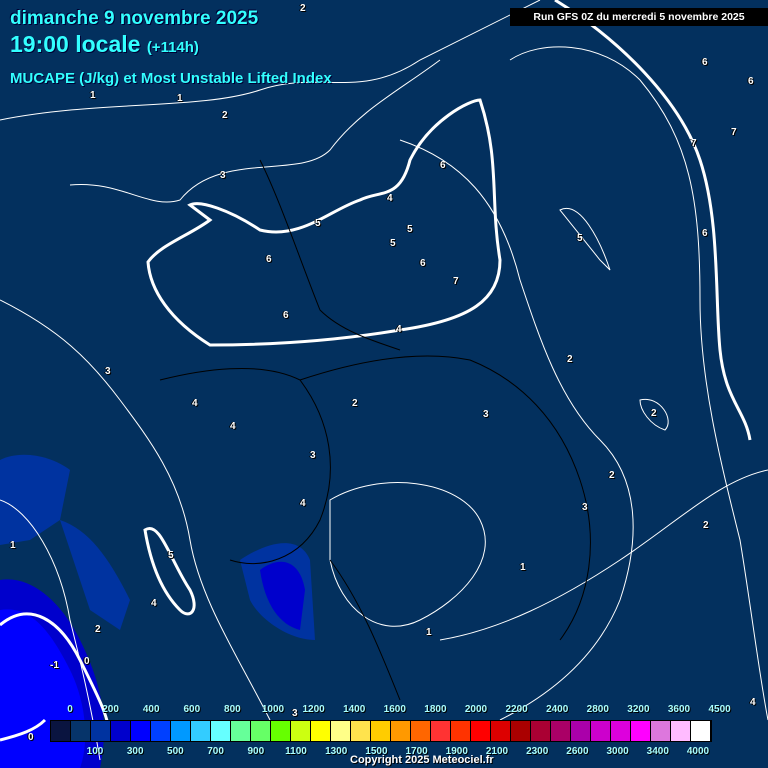 This screenshot has width=768, height=768. Describe the element at coordinates (75, 44) in the screenshot. I see `local-time: 19:00 locale` at that location.